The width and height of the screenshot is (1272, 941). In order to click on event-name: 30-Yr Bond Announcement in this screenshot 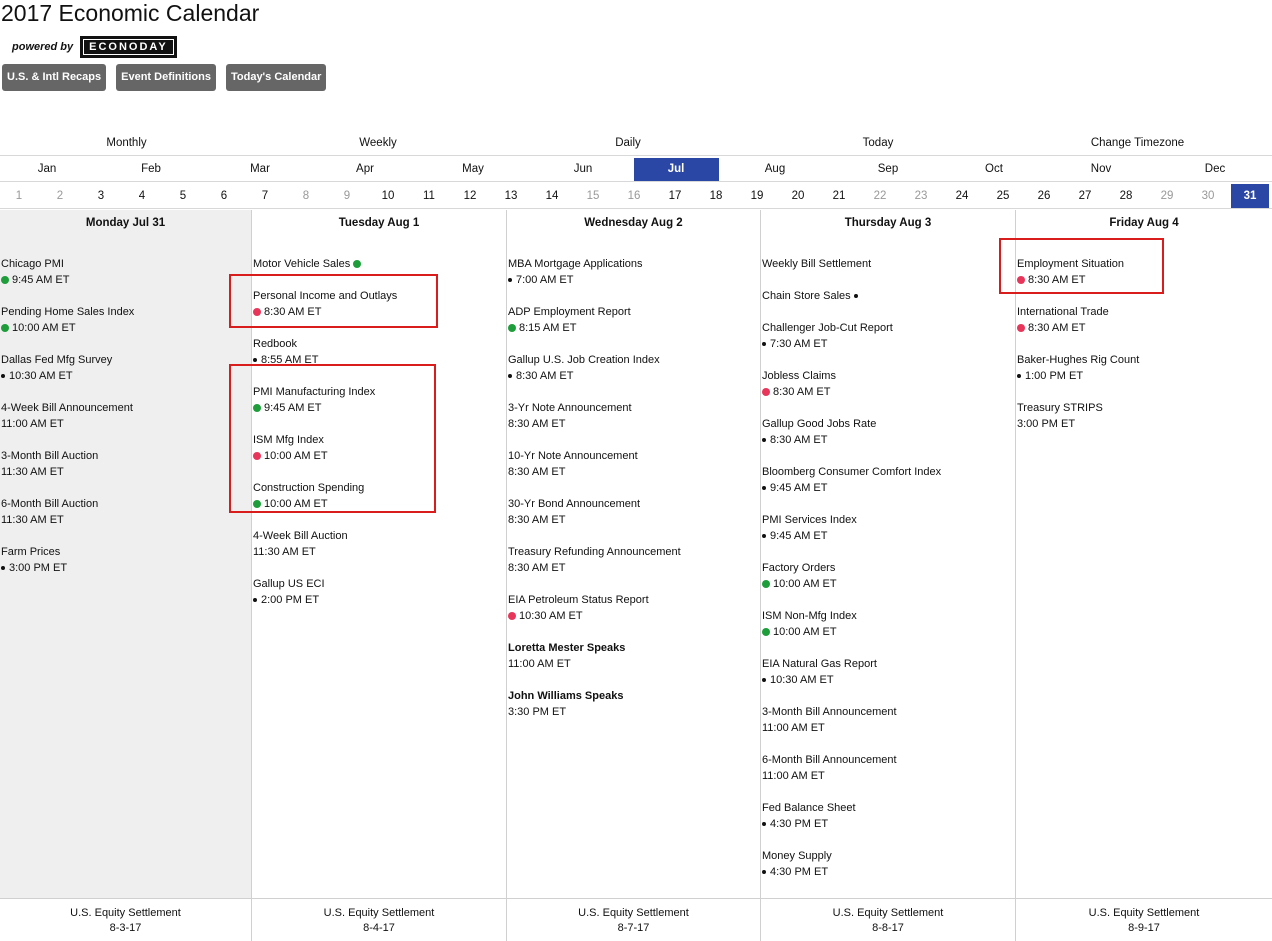, I will do `click(574, 504)`.